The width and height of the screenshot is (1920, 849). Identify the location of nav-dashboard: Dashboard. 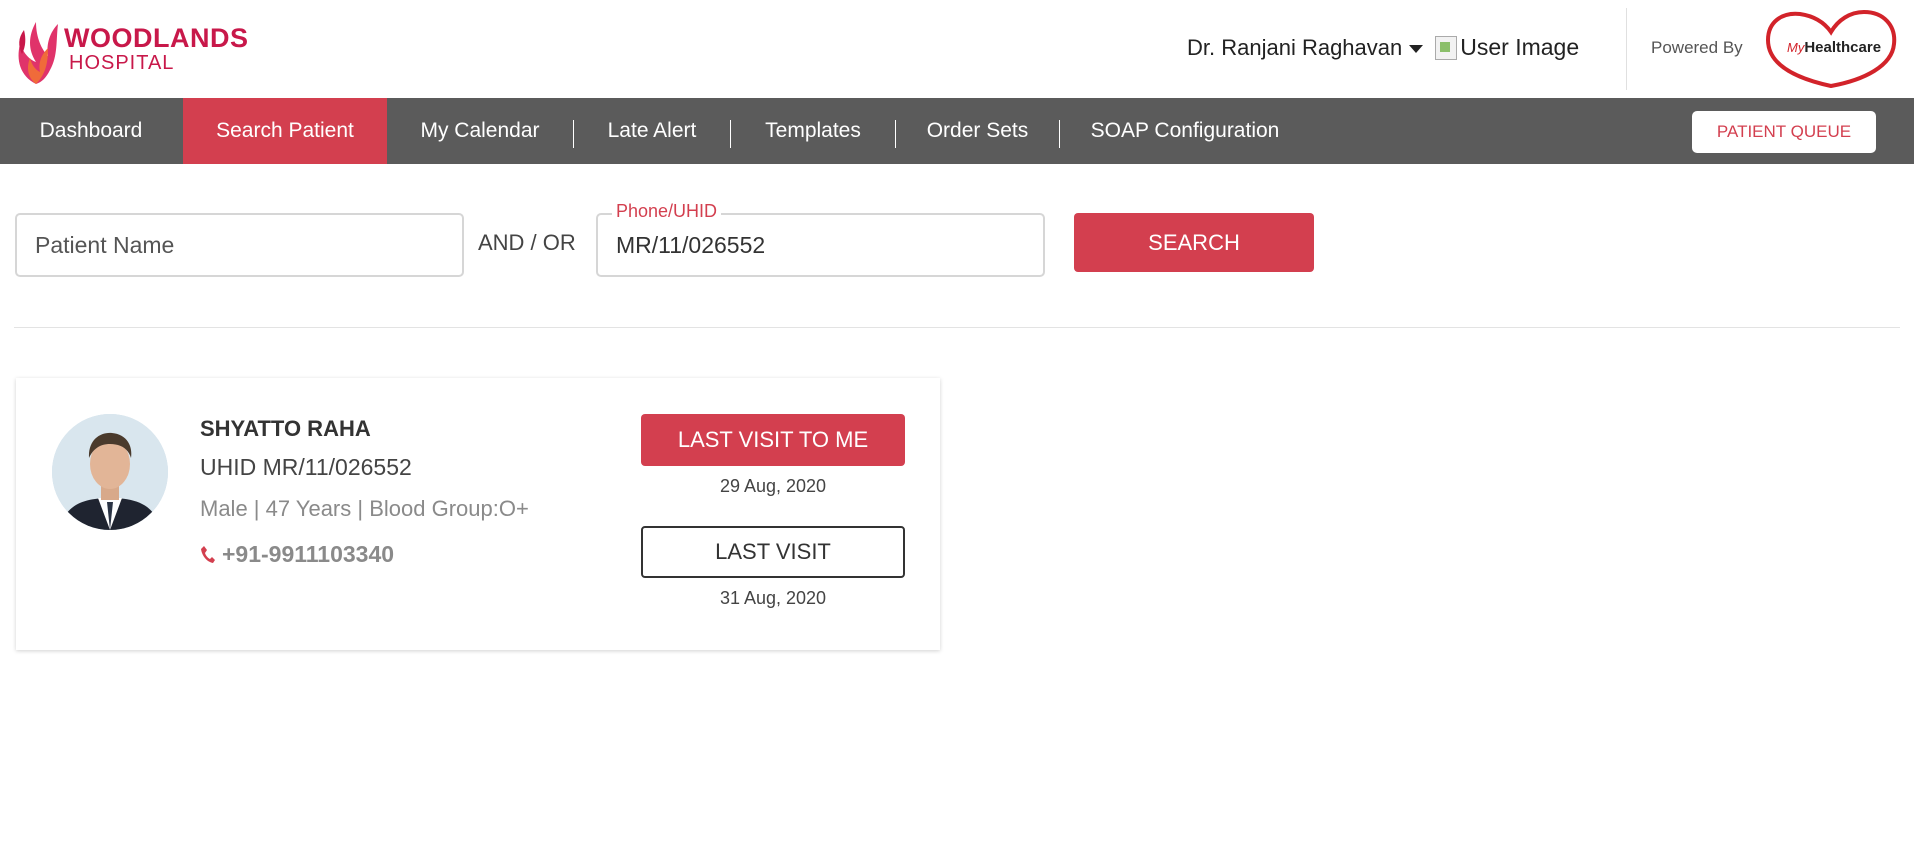
(91, 131).